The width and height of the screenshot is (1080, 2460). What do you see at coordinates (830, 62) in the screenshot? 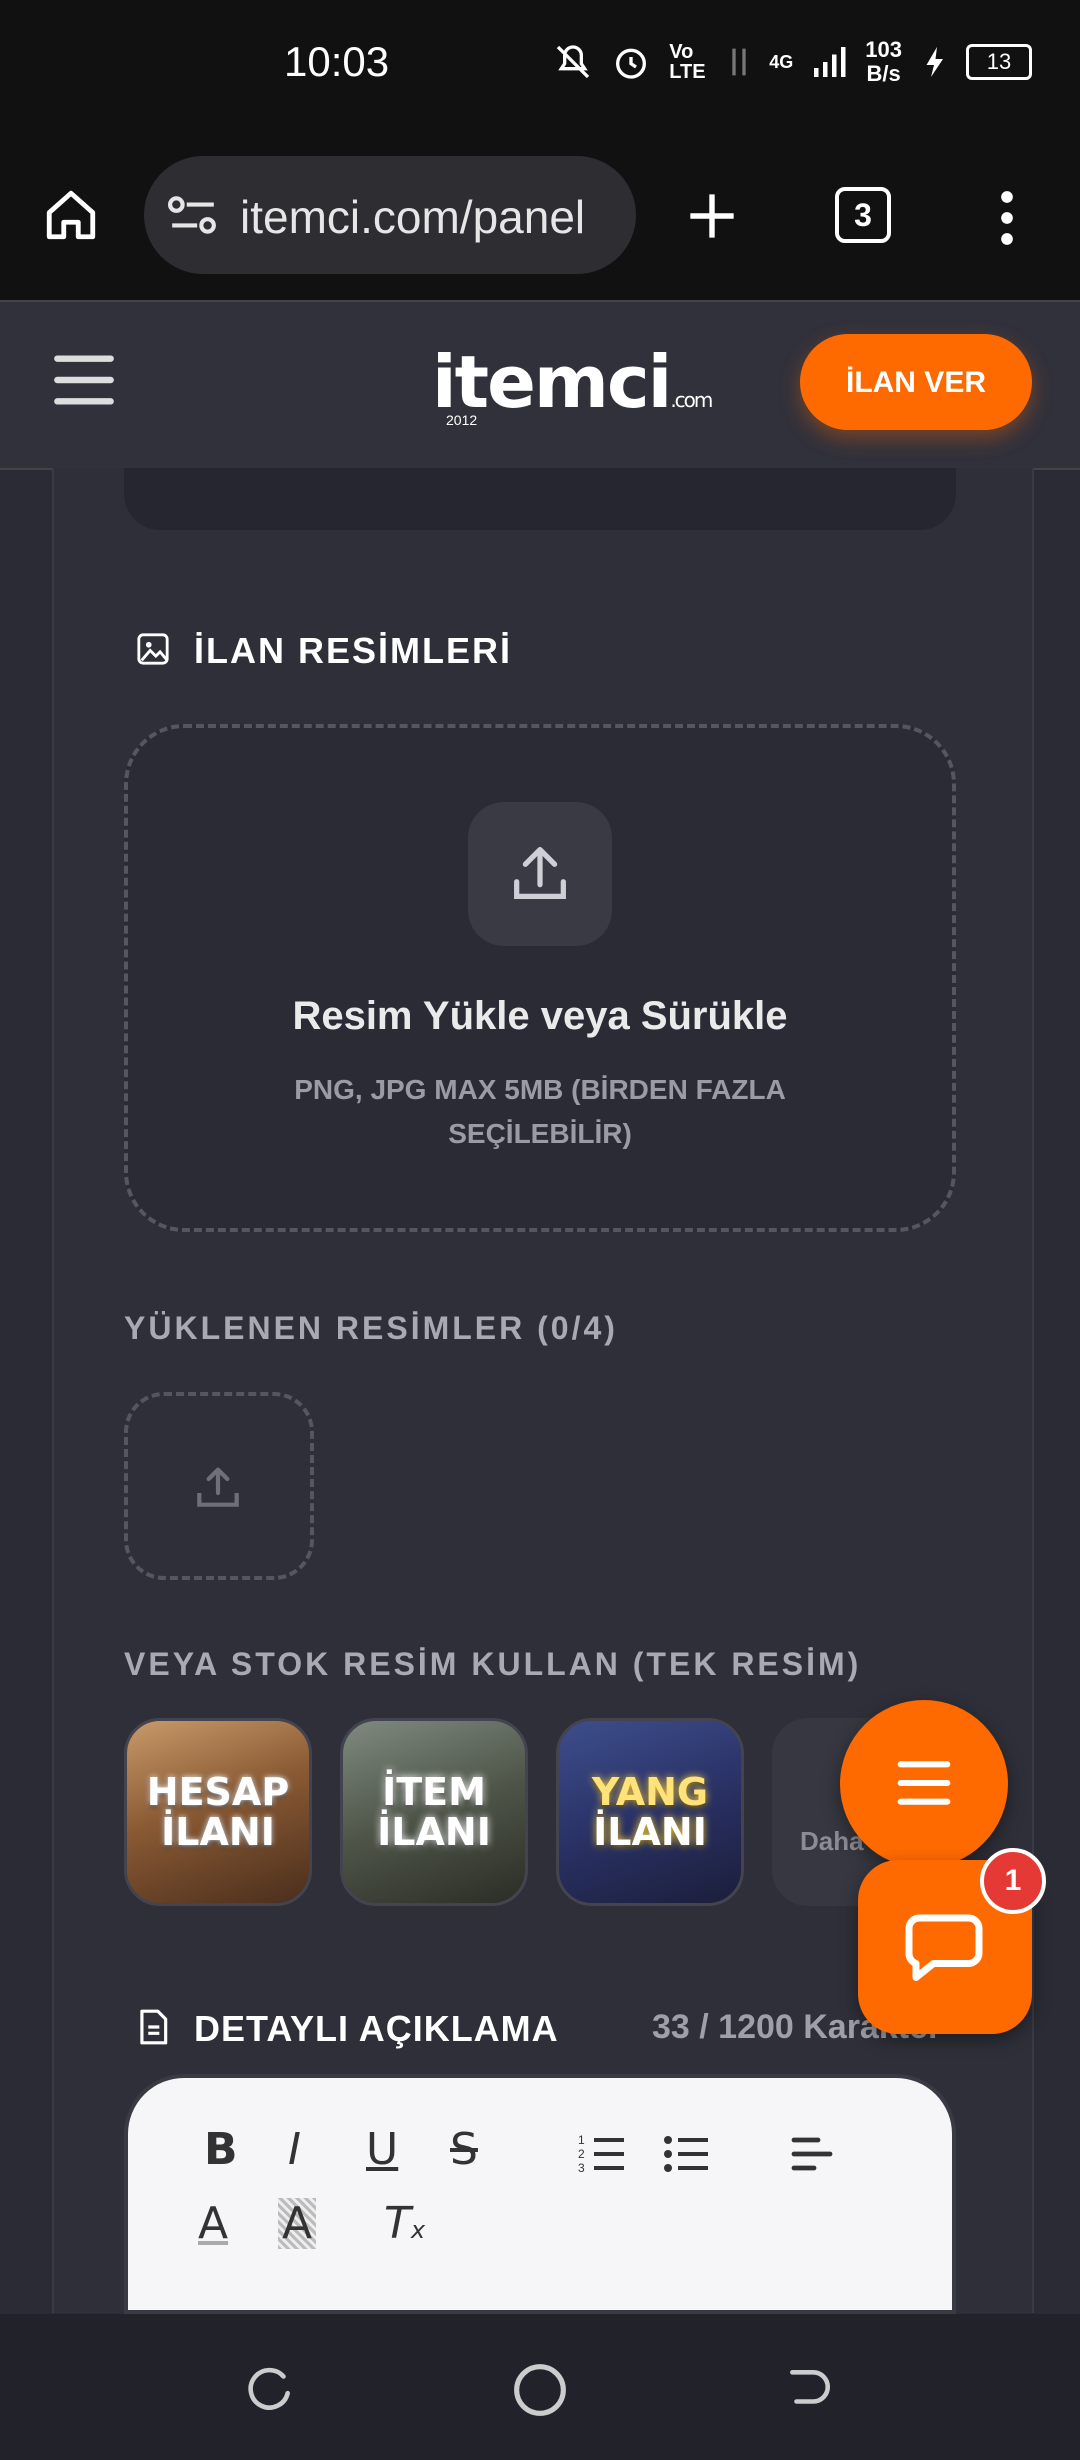
I see `signal-icon` at bounding box center [830, 62].